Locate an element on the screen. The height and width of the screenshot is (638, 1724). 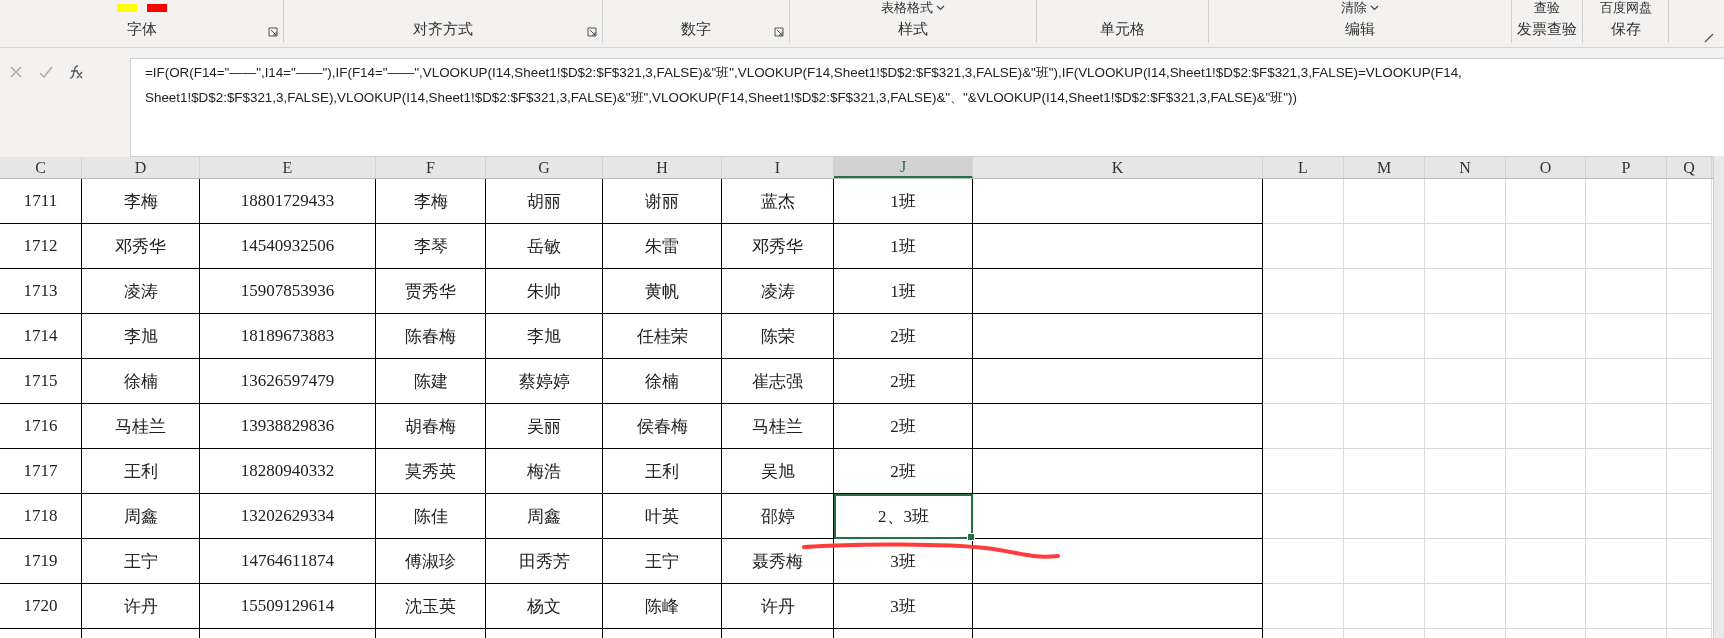
table-cell: 蓝杰 is located at coordinates (778, 201).